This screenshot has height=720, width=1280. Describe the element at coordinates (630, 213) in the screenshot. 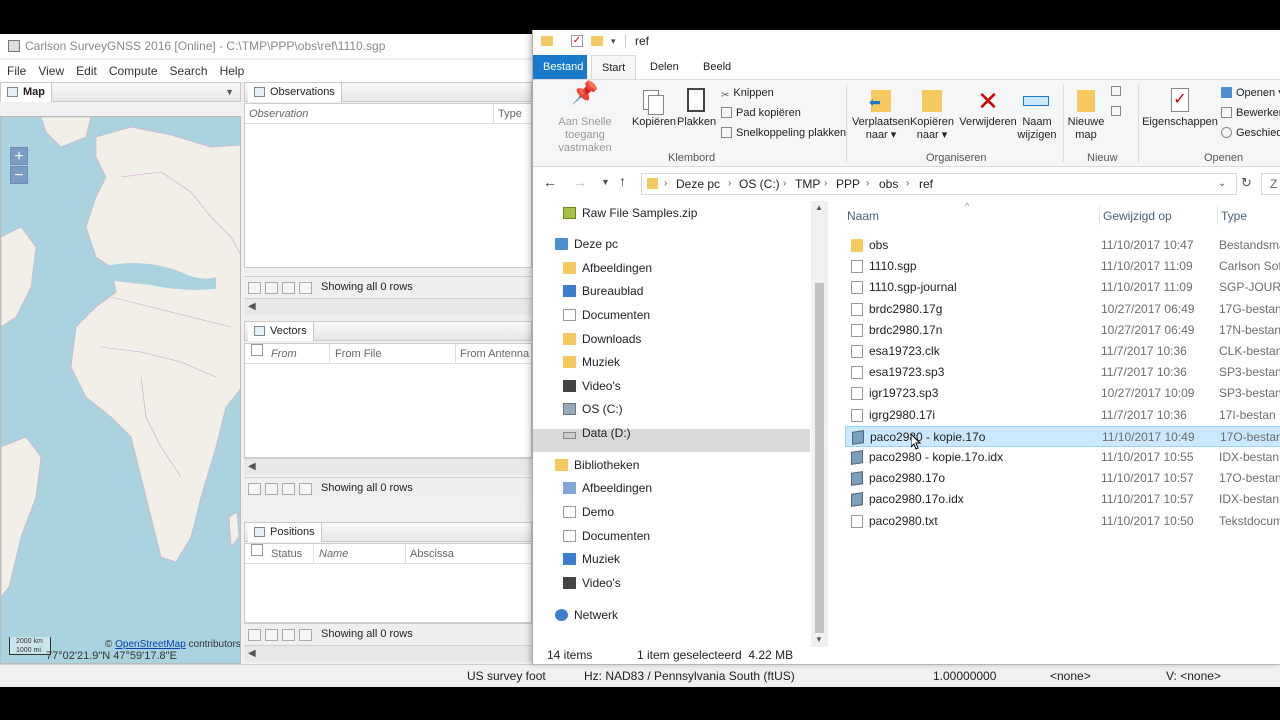

I see `nav-item-raw-file-samples: Raw File Samples.zip` at that location.